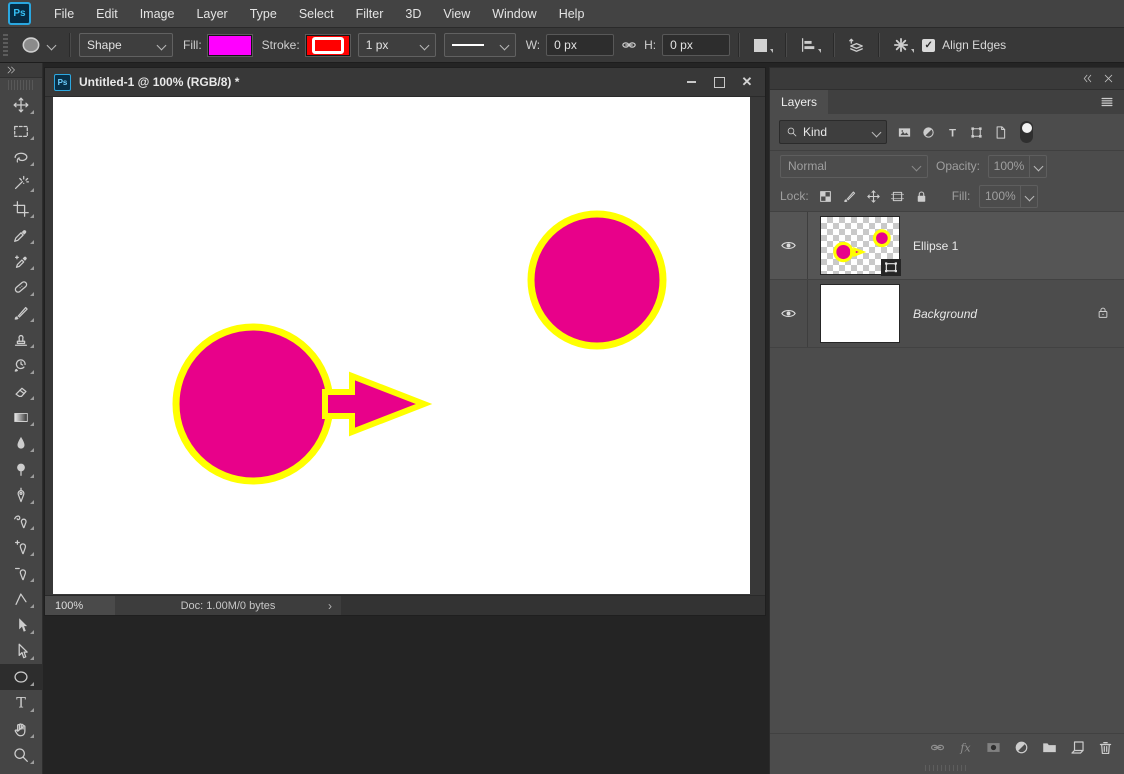 Image resolution: width=1124 pixels, height=774 pixels. I want to click on minimize-button, so click(691, 82).